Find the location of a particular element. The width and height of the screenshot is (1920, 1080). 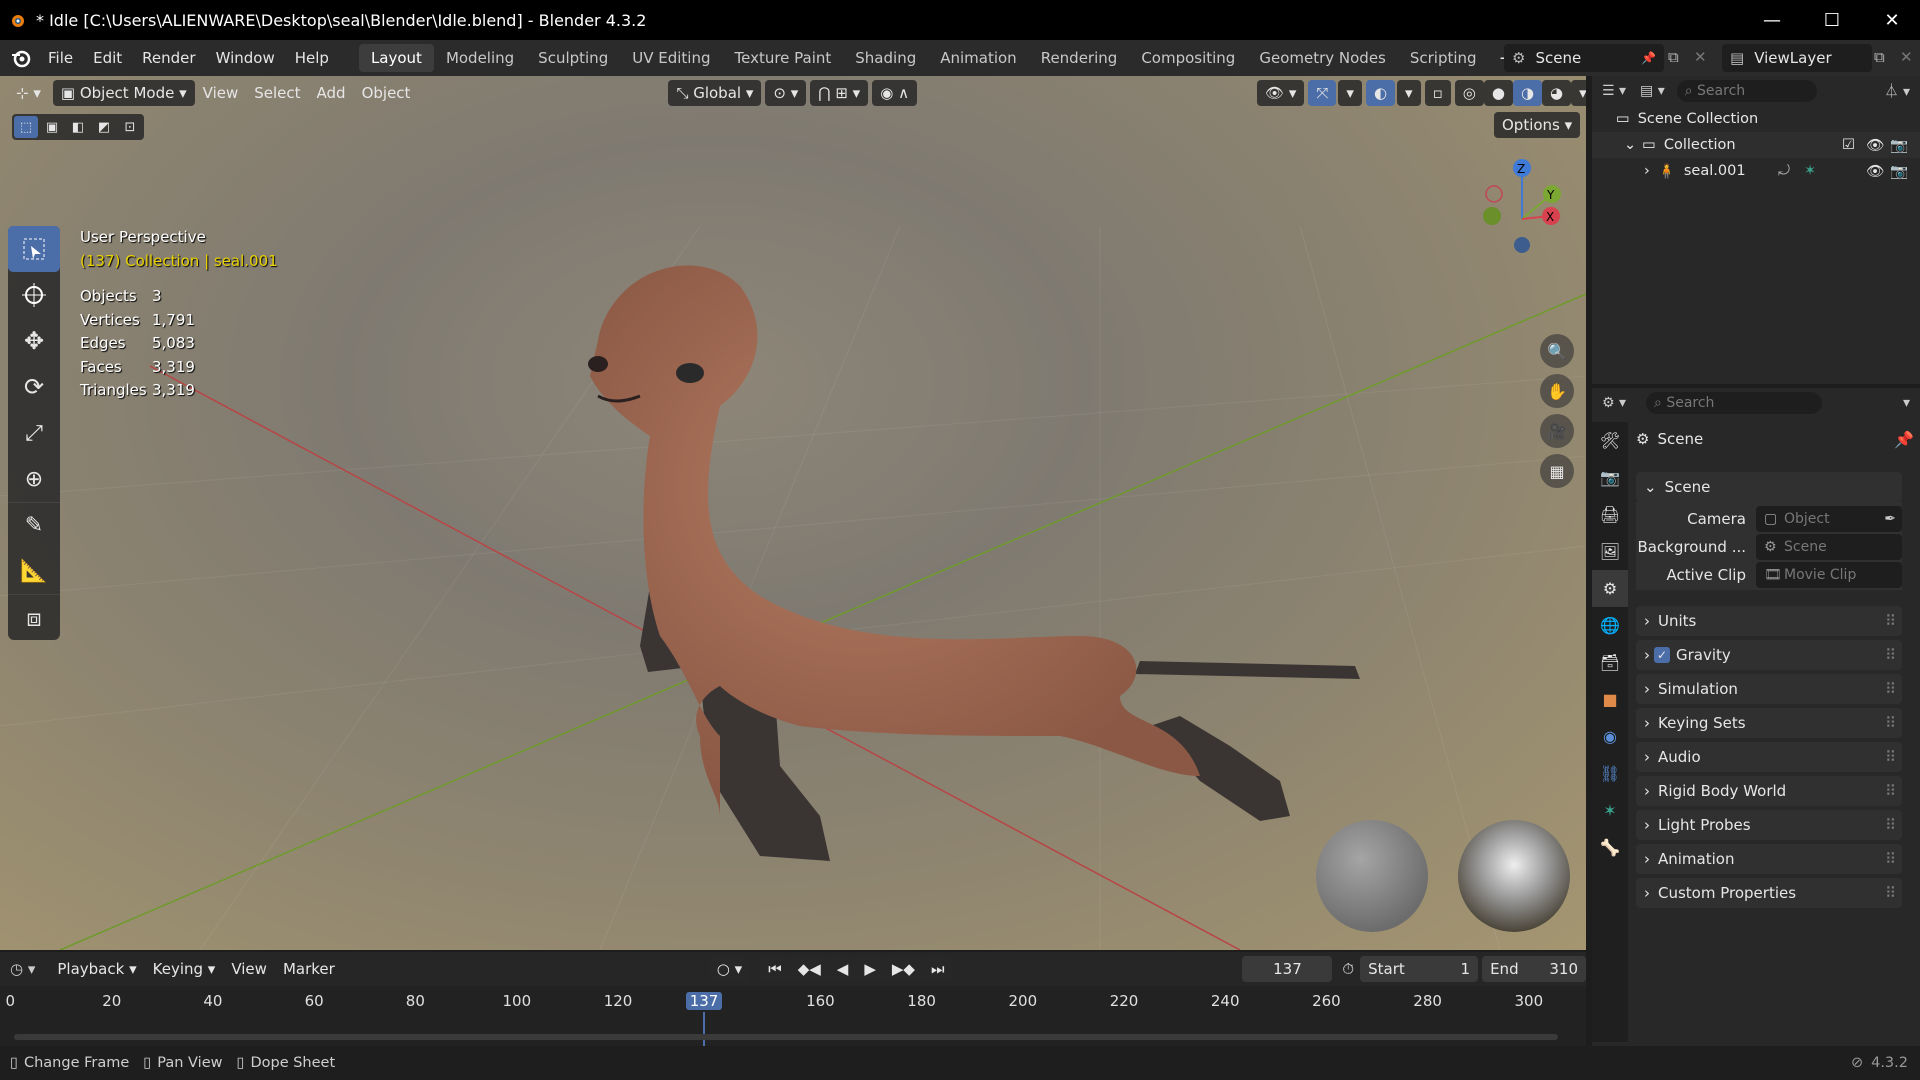

display-mode-icon: ▤ ▾ is located at coordinates (1652, 91).